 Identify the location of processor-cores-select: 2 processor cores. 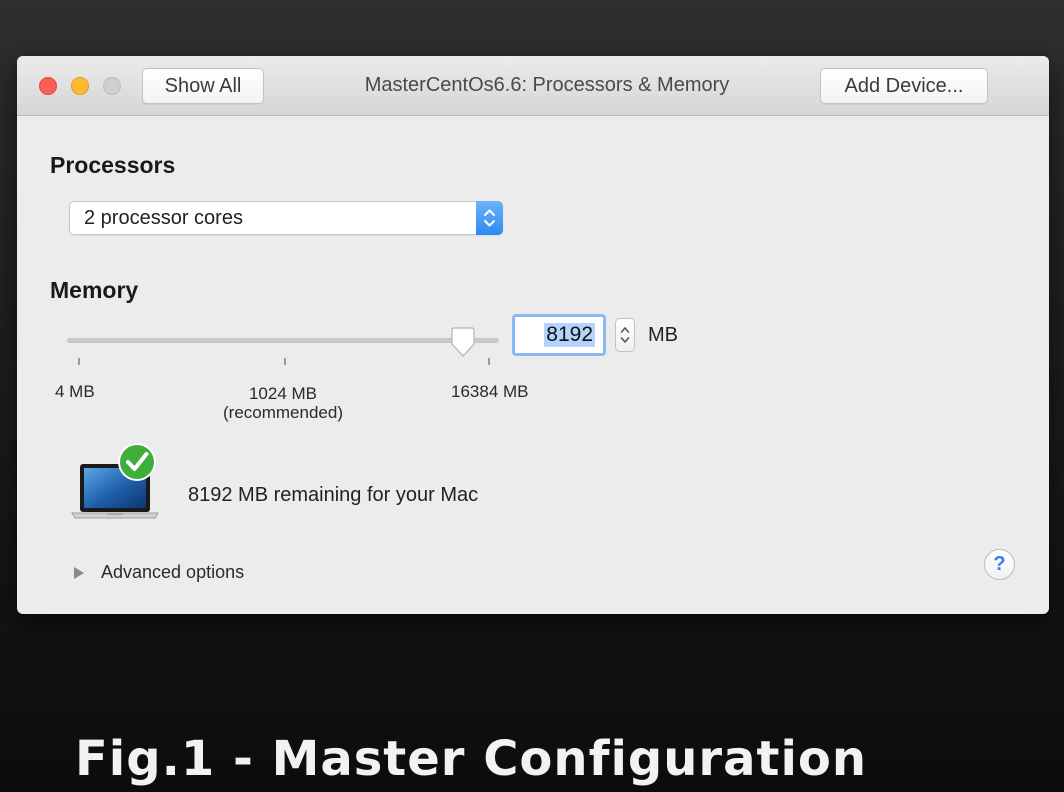
(286, 218).